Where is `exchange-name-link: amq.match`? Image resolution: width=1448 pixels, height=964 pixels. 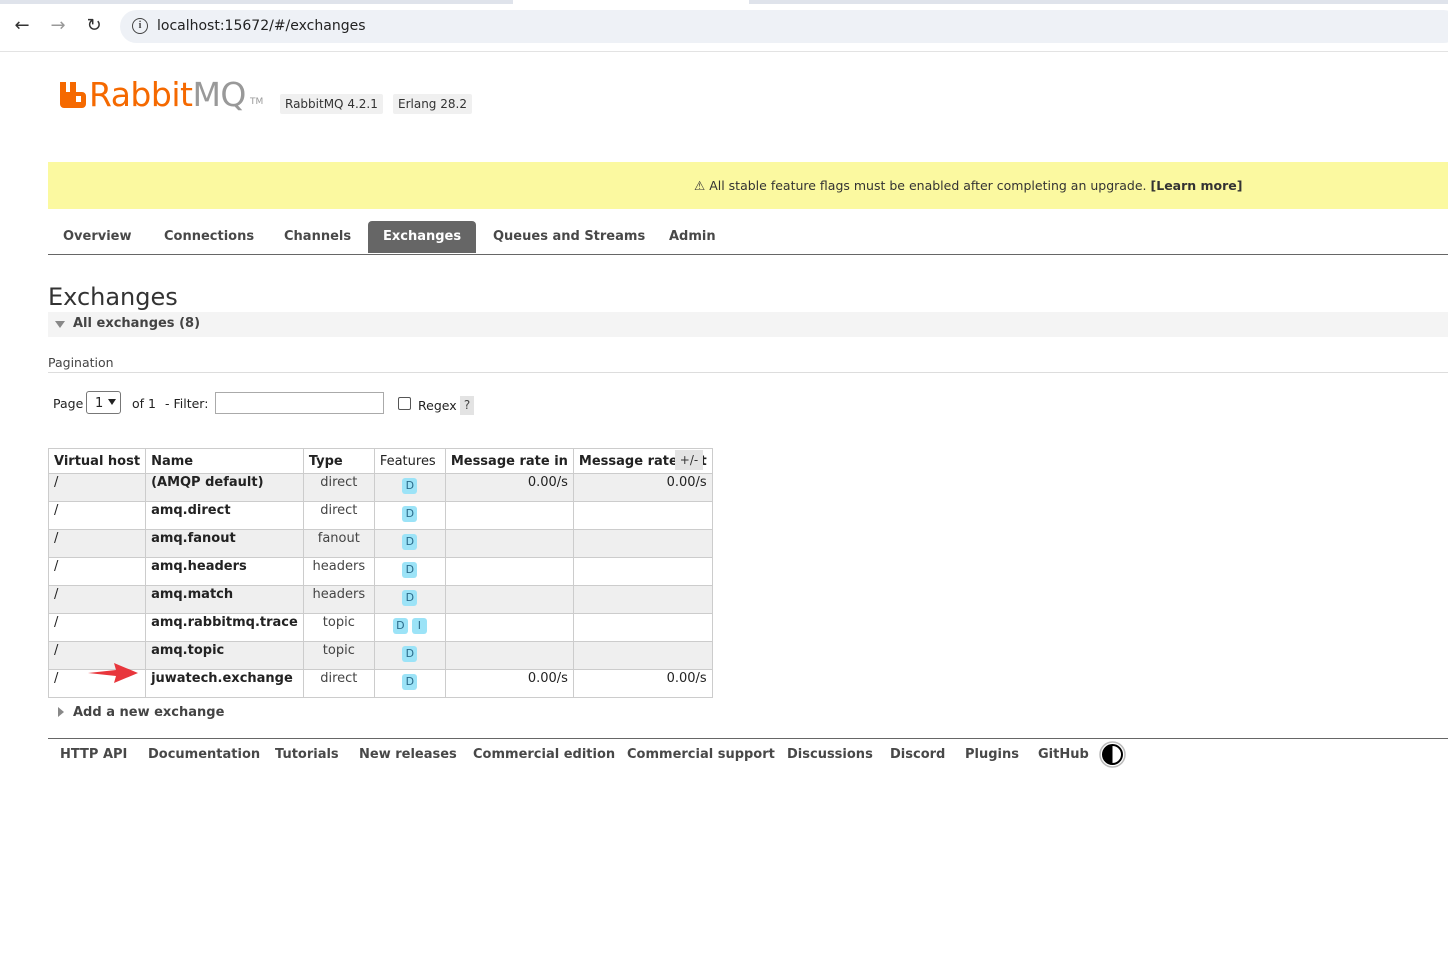
exchange-name-link: amq.match is located at coordinates (224, 599).